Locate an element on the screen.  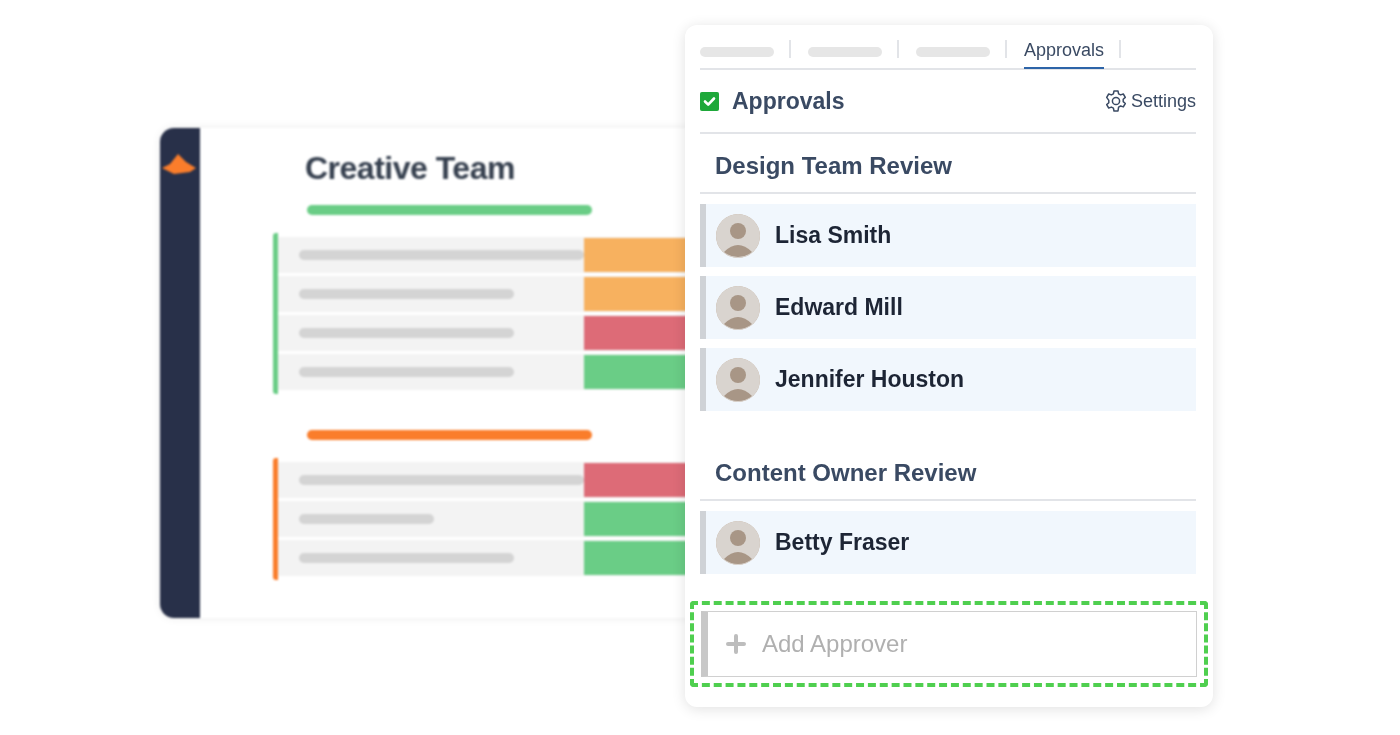
approver-row: Jennifer Houston is located at coordinates (948, 379).